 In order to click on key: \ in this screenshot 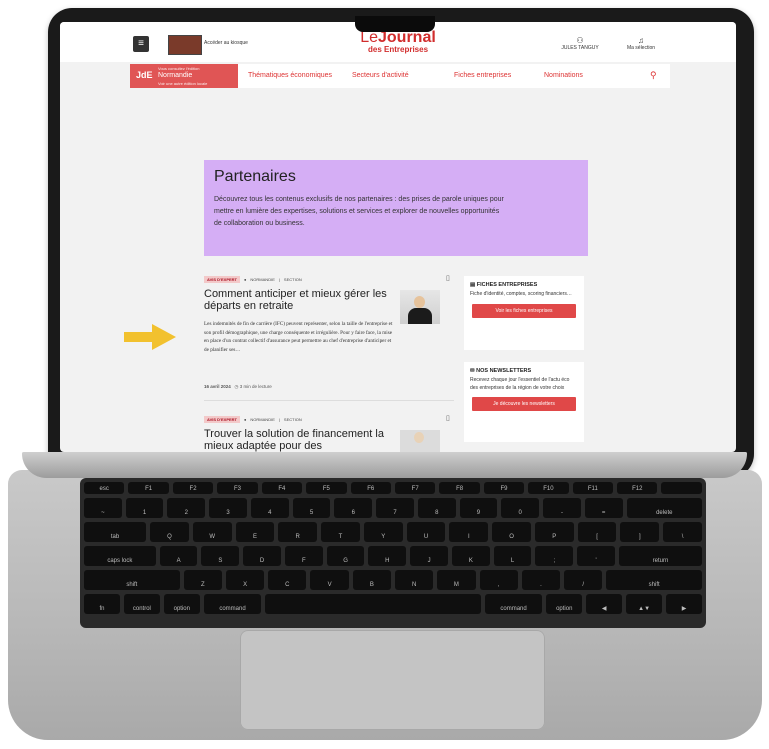, I will do `click(682, 532)`.